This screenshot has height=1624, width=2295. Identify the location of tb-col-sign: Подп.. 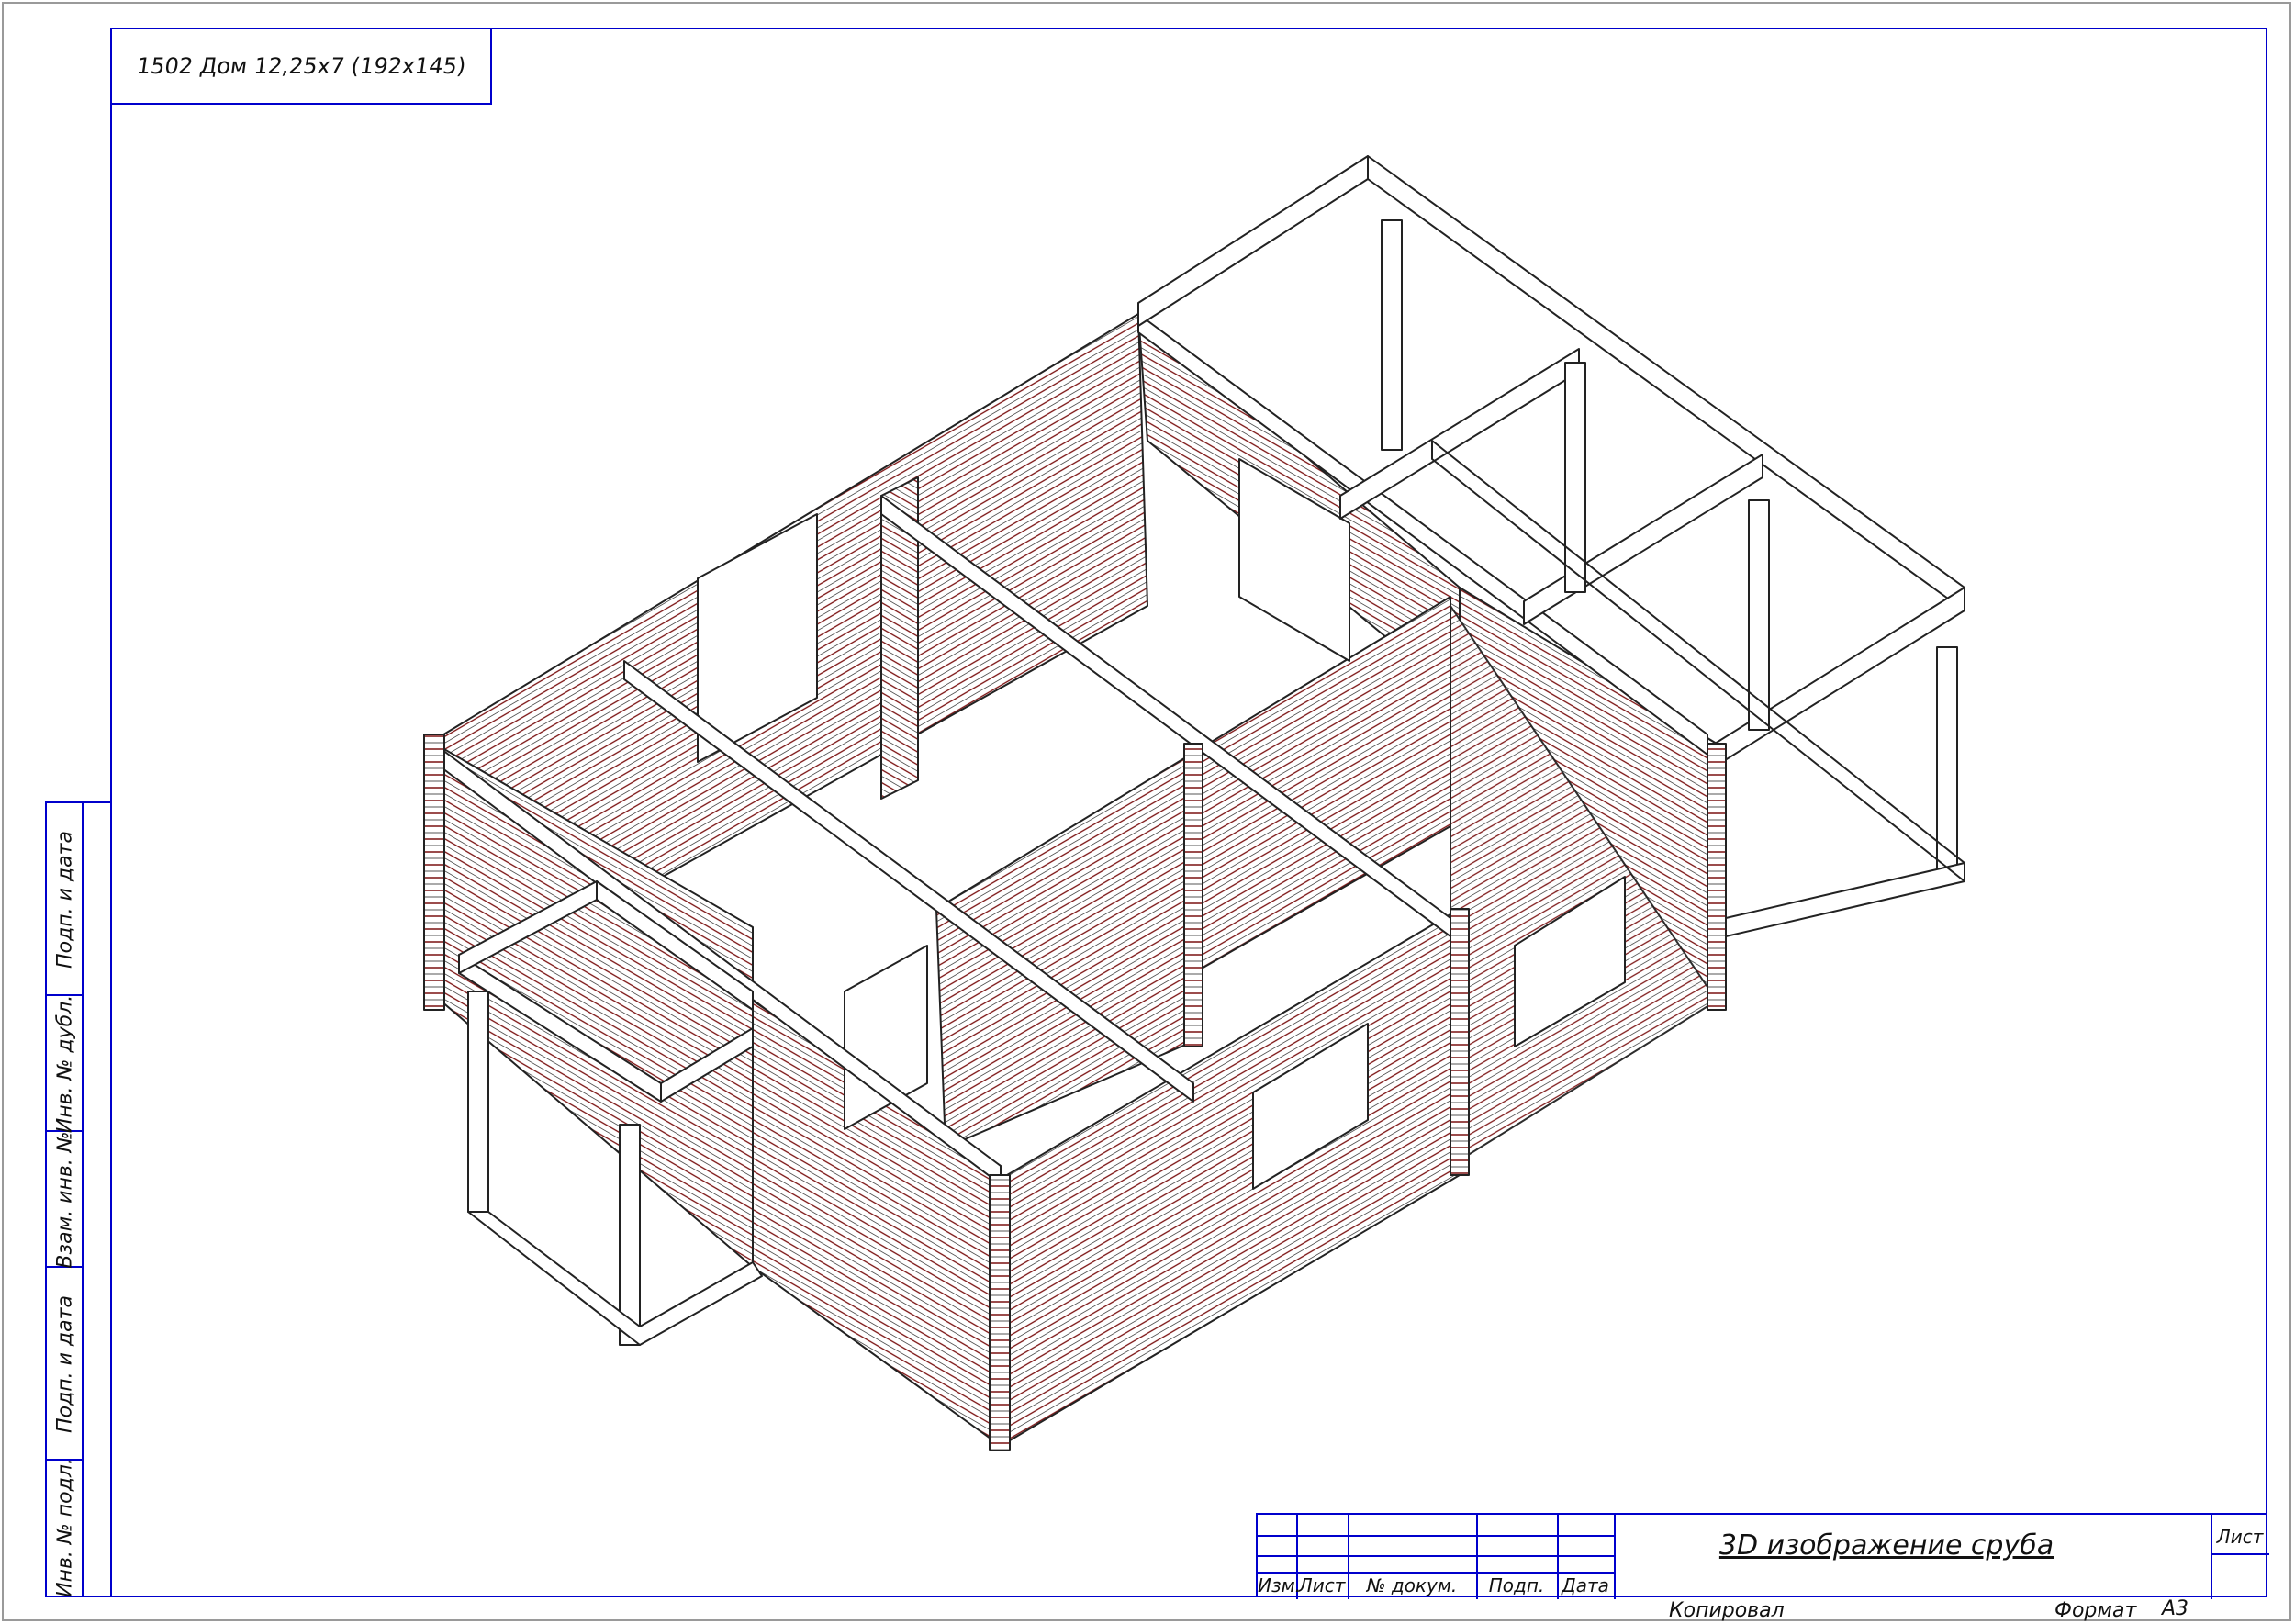
(1516, 1585).